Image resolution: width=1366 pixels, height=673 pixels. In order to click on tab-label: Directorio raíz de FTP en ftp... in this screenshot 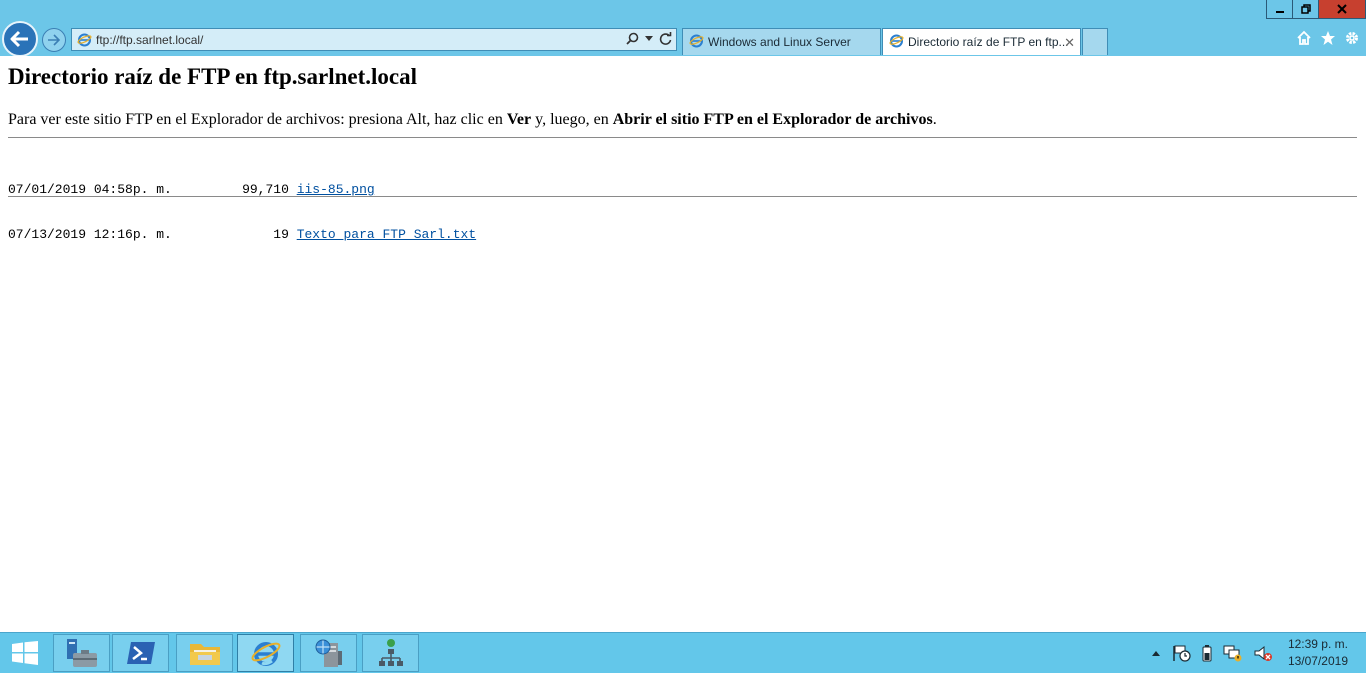, I will do `click(988, 42)`.